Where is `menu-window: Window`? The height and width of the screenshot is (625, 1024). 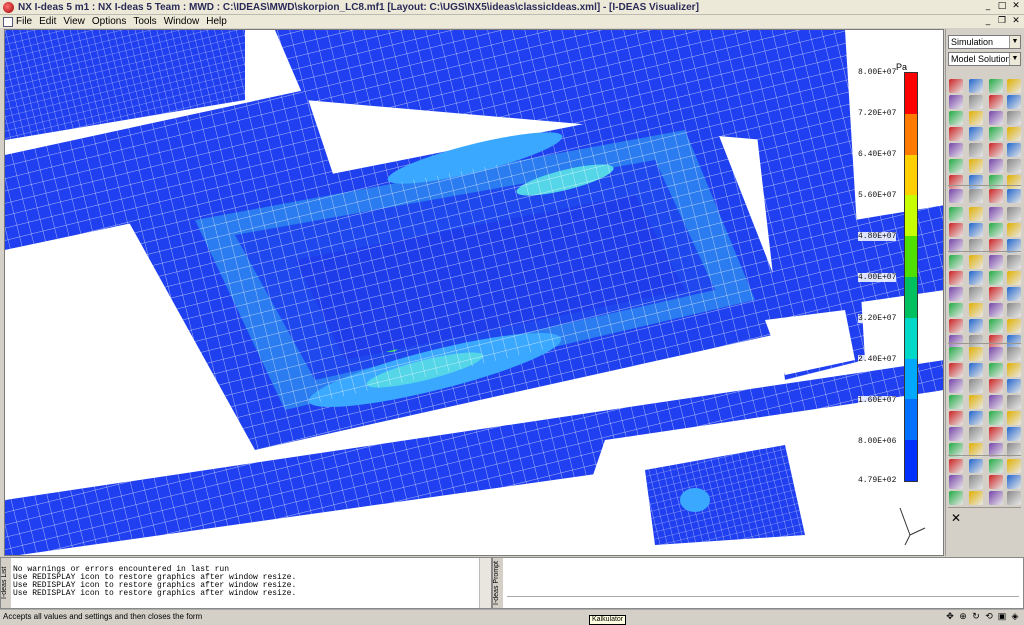
menu-window: Window is located at coordinates (182, 21).